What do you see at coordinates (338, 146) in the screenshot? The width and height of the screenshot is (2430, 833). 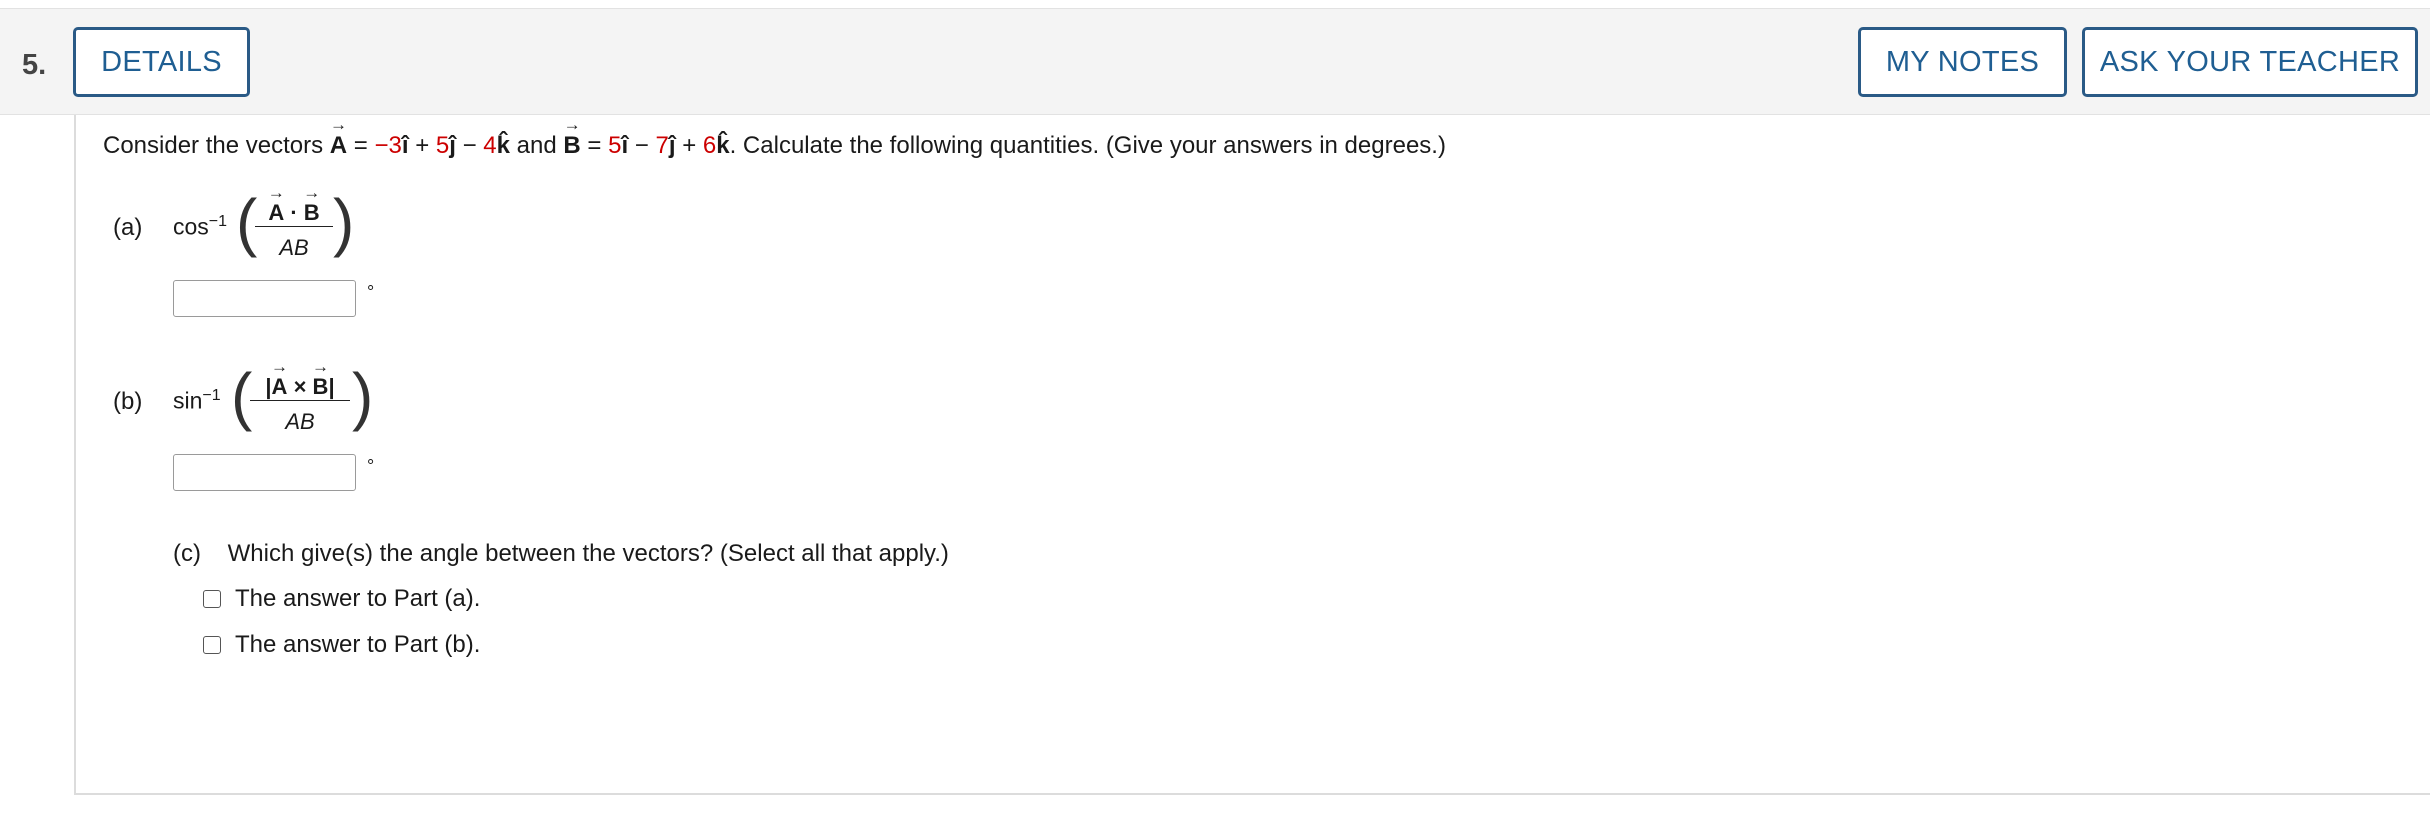 I see `vector-a-symbol: A` at bounding box center [338, 146].